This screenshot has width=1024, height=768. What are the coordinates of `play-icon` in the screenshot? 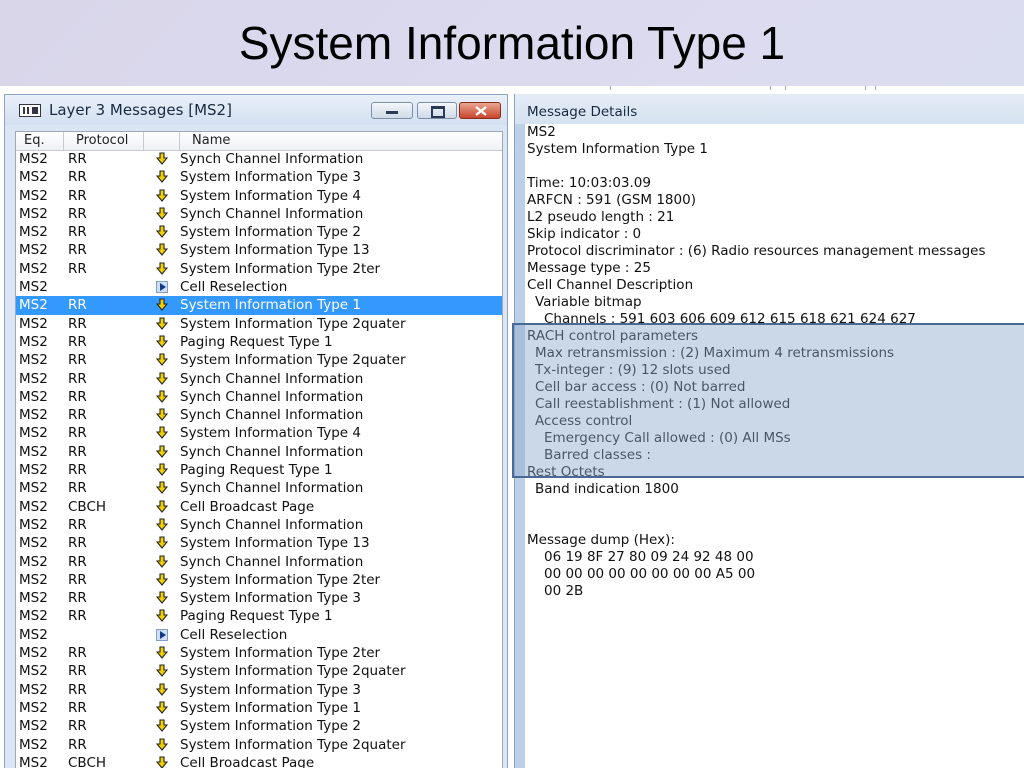 It's located at (163, 287).